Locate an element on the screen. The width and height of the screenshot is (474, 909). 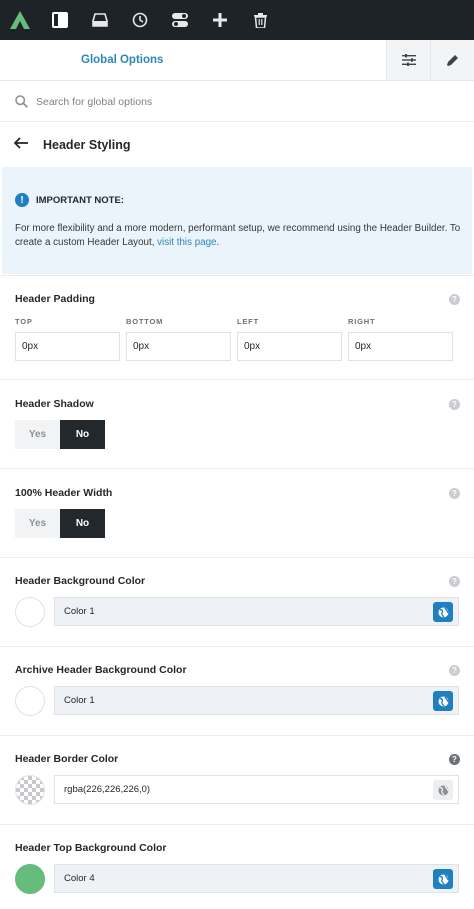
header-width-toggle: Yes No is located at coordinates (60, 523).